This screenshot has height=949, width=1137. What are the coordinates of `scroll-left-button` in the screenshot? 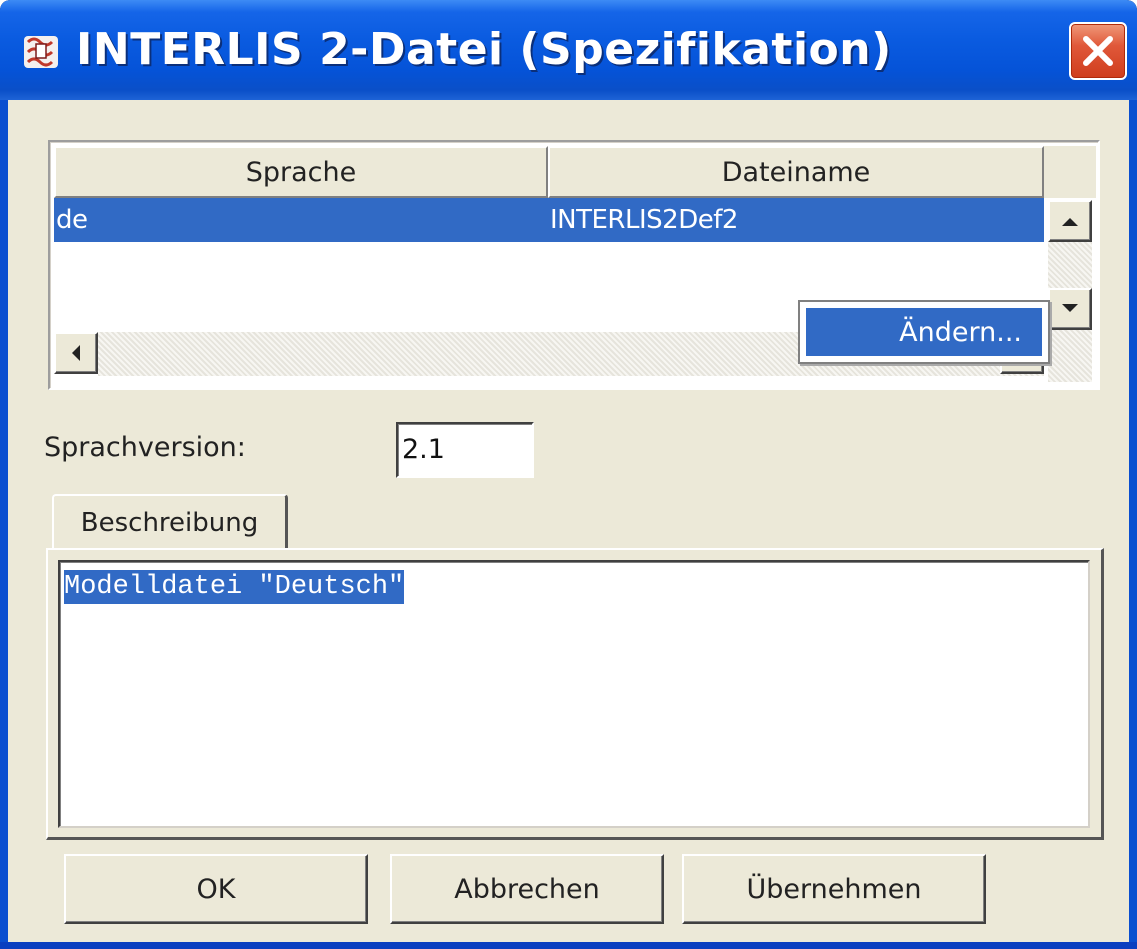 It's located at (76, 353).